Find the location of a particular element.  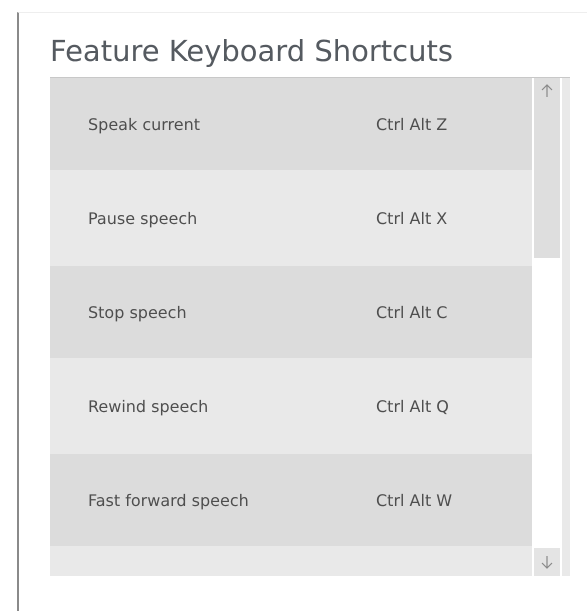

shortcut-row: Fast forward speech Ctrl Alt W is located at coordinates (291, 500).